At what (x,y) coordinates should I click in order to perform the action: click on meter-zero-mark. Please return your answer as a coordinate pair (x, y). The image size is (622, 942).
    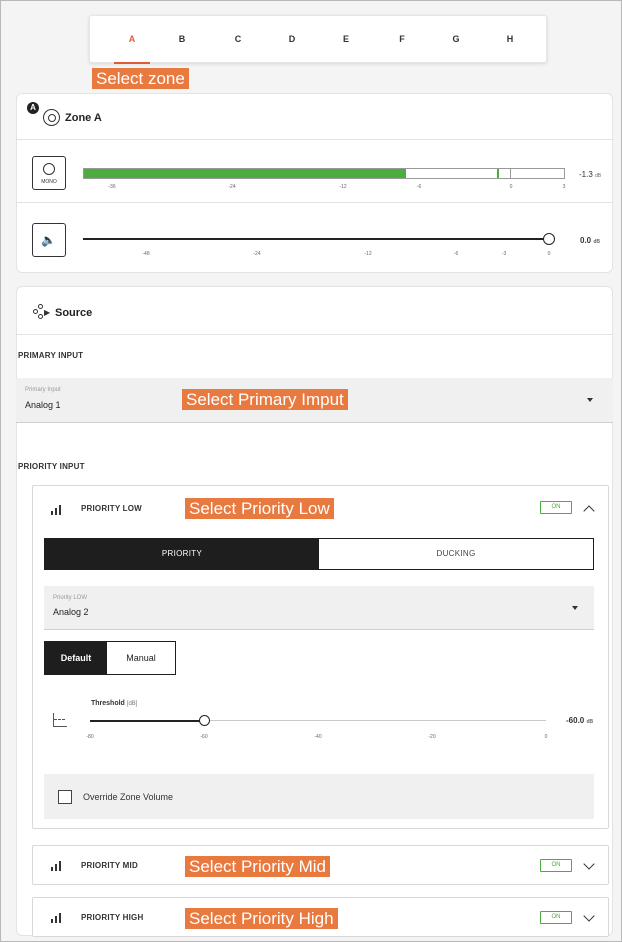
    Looking at the image, I should click on (510, 173).